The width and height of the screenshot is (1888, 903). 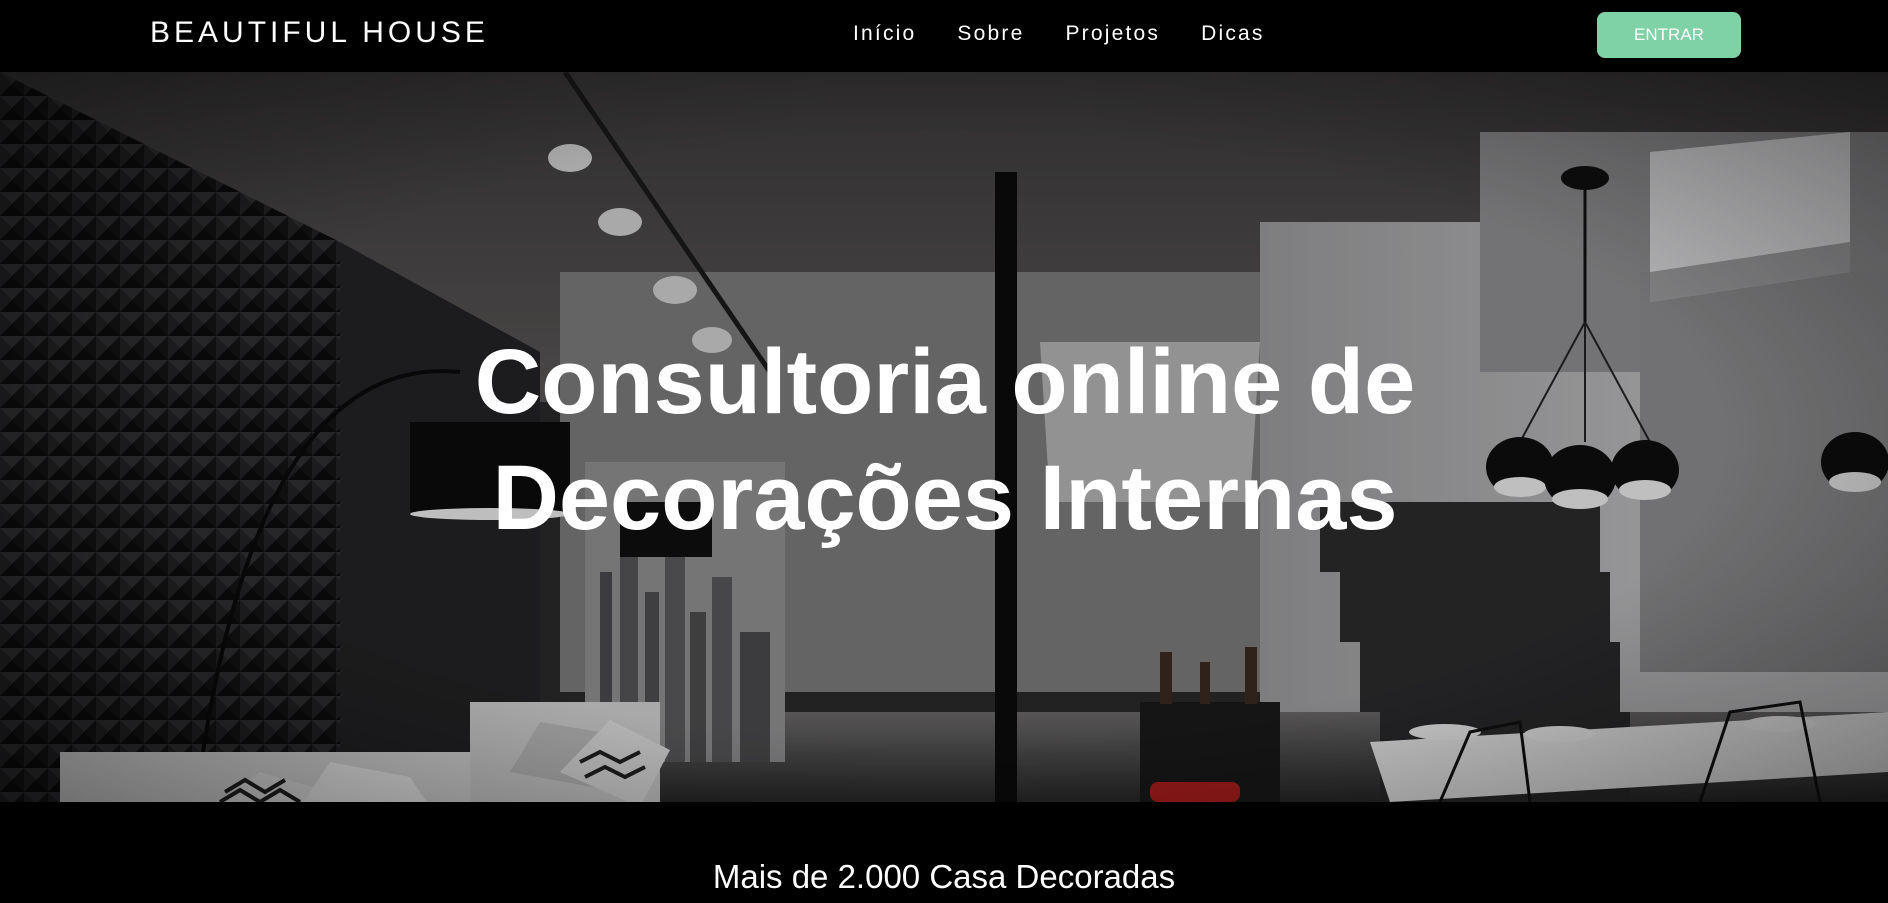 What do you see at coordinates (945, 498) in the screenshot?
I see `hero-title-line2: Decorações Internas` at bounding box center [945, 498].